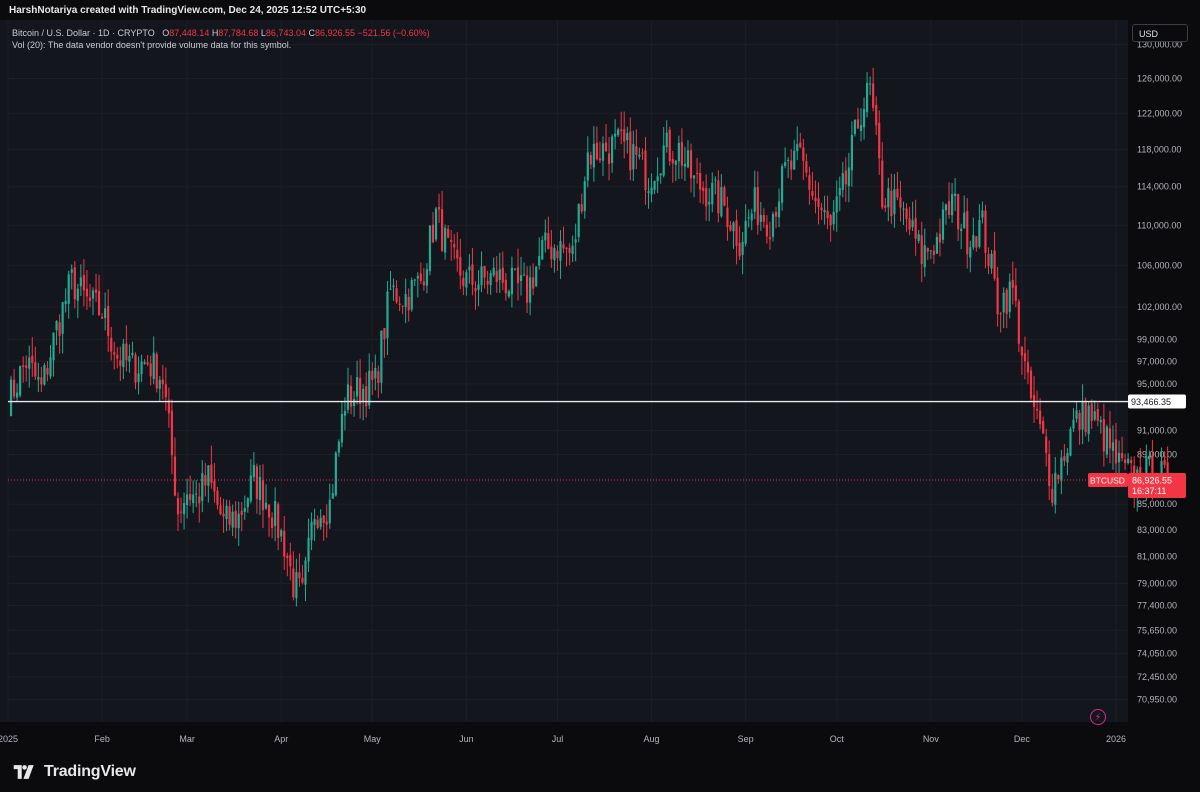 The height and width of the screenshot is (792, 1200). Describe the element at coordinates (1107, 481) in the screenshot. I see `symbol-tag: BTCUSD` at that location.